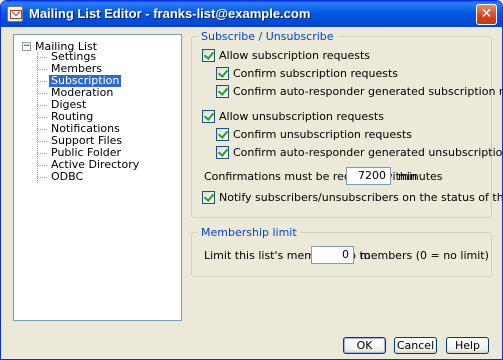  Describe the element at coordinates (322, 134) in the screenshot. I see `checkbox-label: Confirm unsubscription requests` at that location.